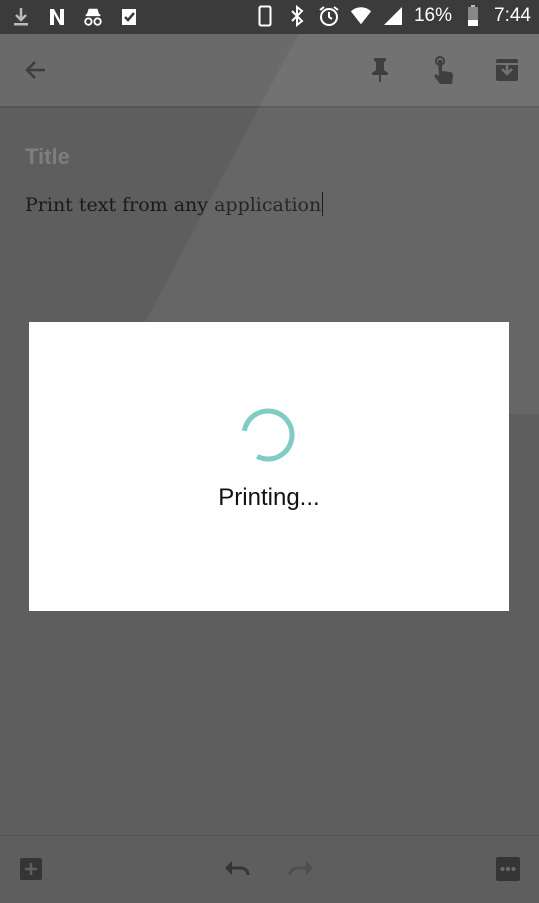 This screenshot has width=539, height=903. What do you see at coordinates (380, 70) in the screenshot?
I see `pin-icon` at bounding box center [380, 70].